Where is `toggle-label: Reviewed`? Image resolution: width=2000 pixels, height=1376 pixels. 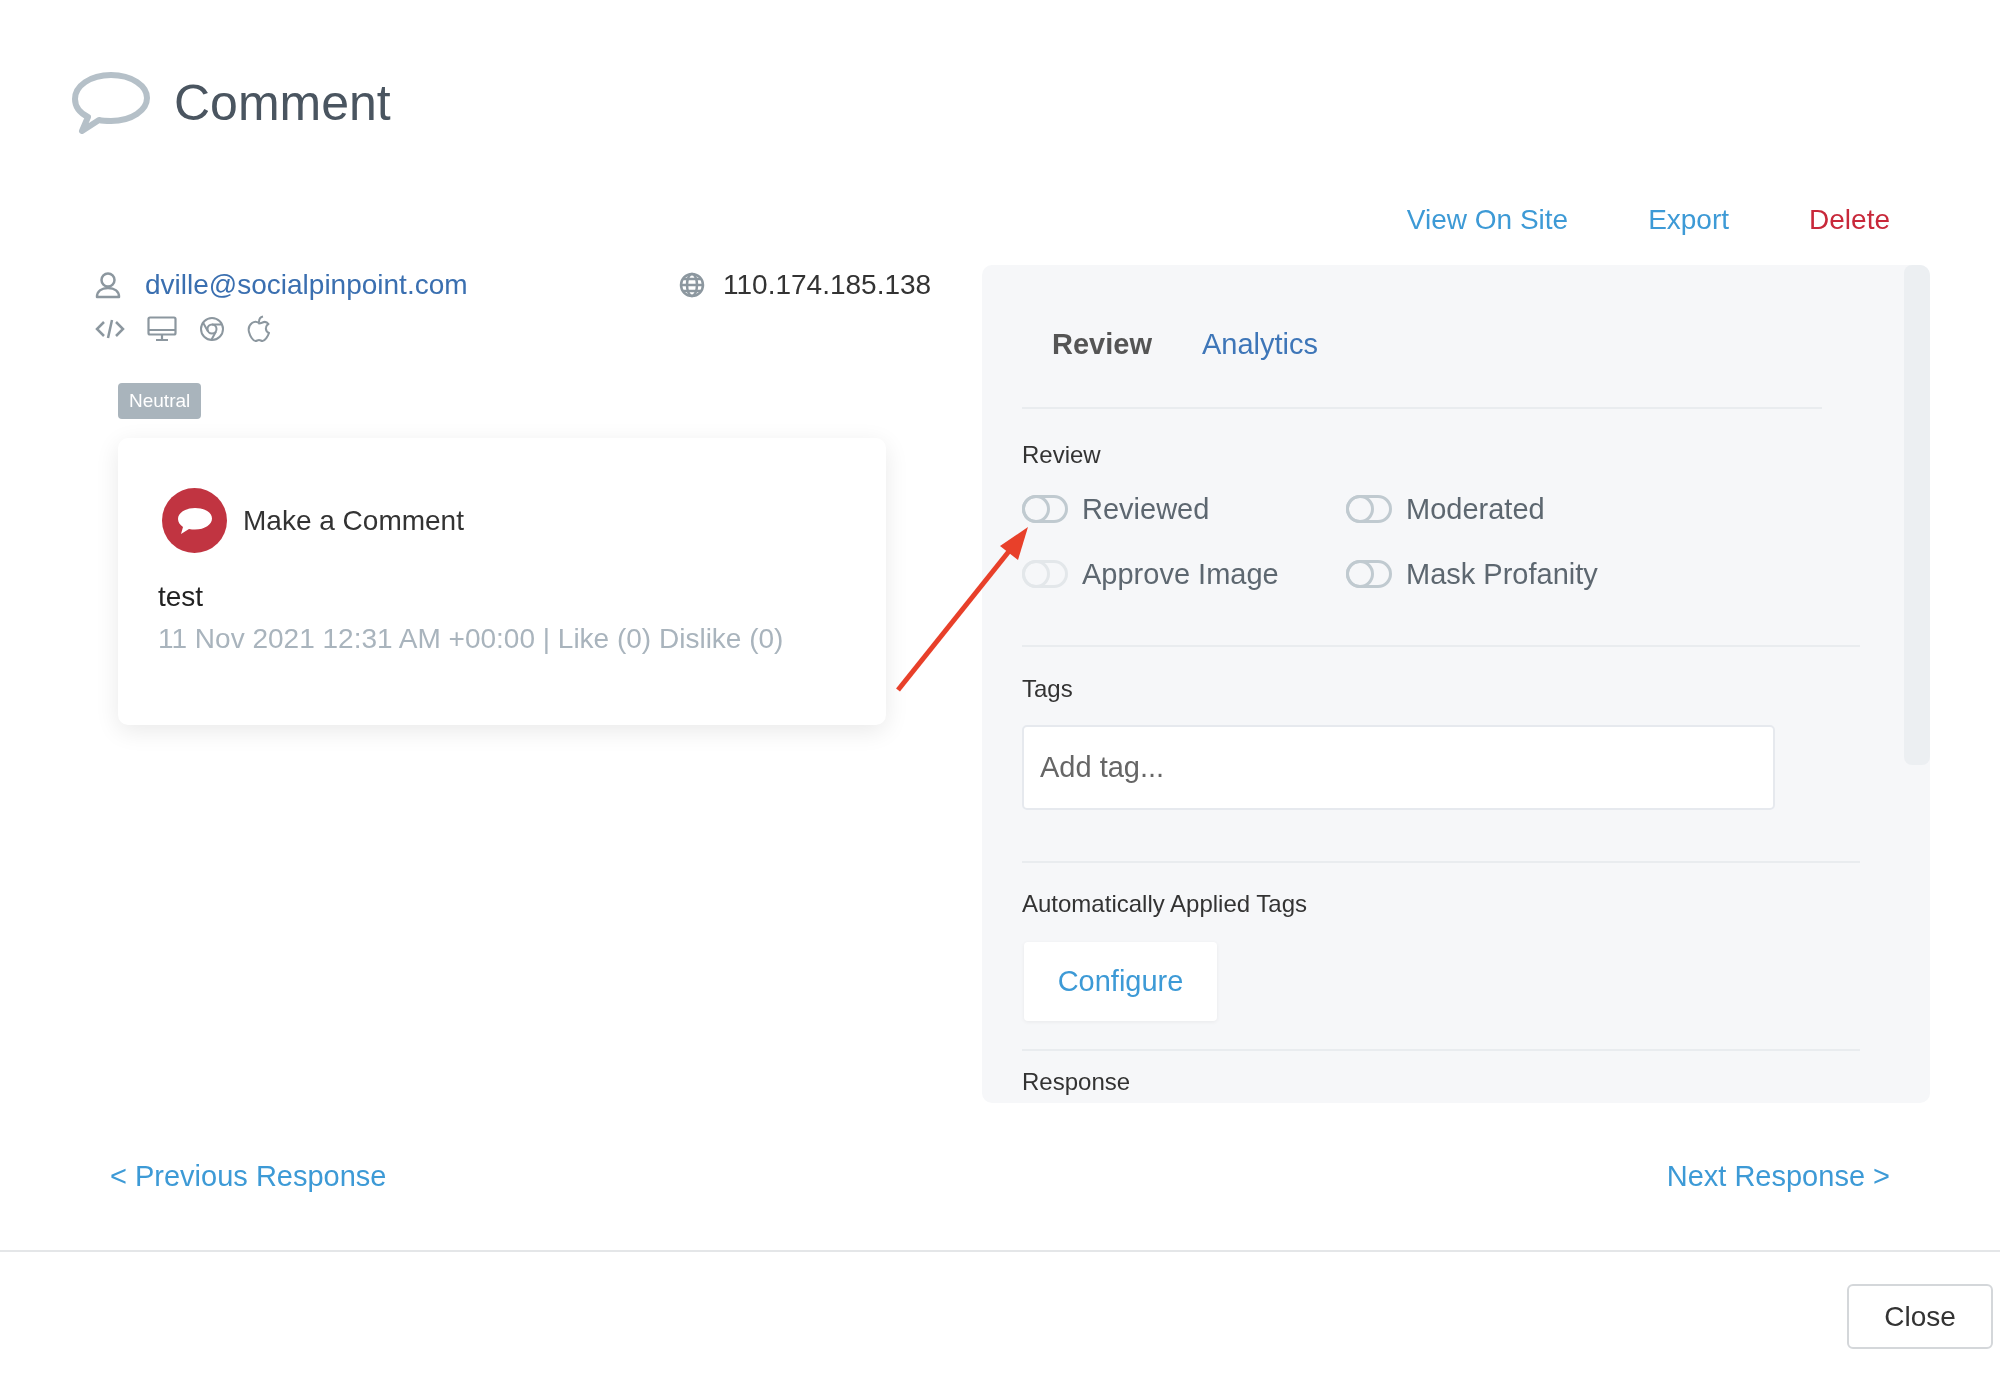 toggle-label: Reviewed is located at coordinates (1146, 509).